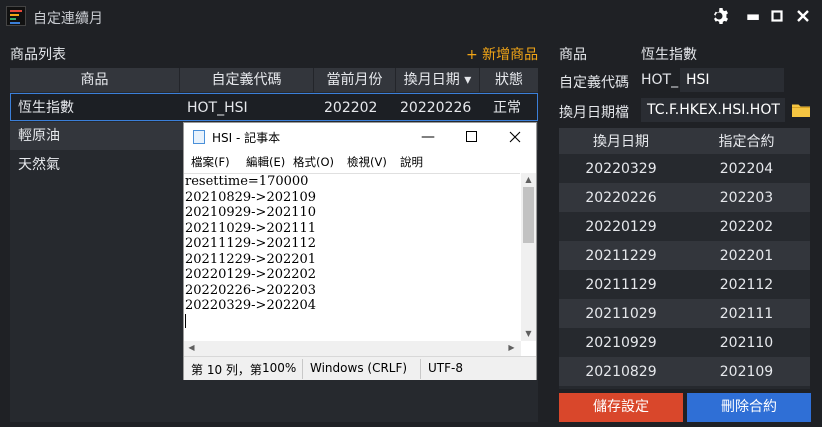 Image resolution: width=822 pixels, height=427 pixels. I want to click on horizontal-scrollbar: ◀ ▶, so click(352, 348).